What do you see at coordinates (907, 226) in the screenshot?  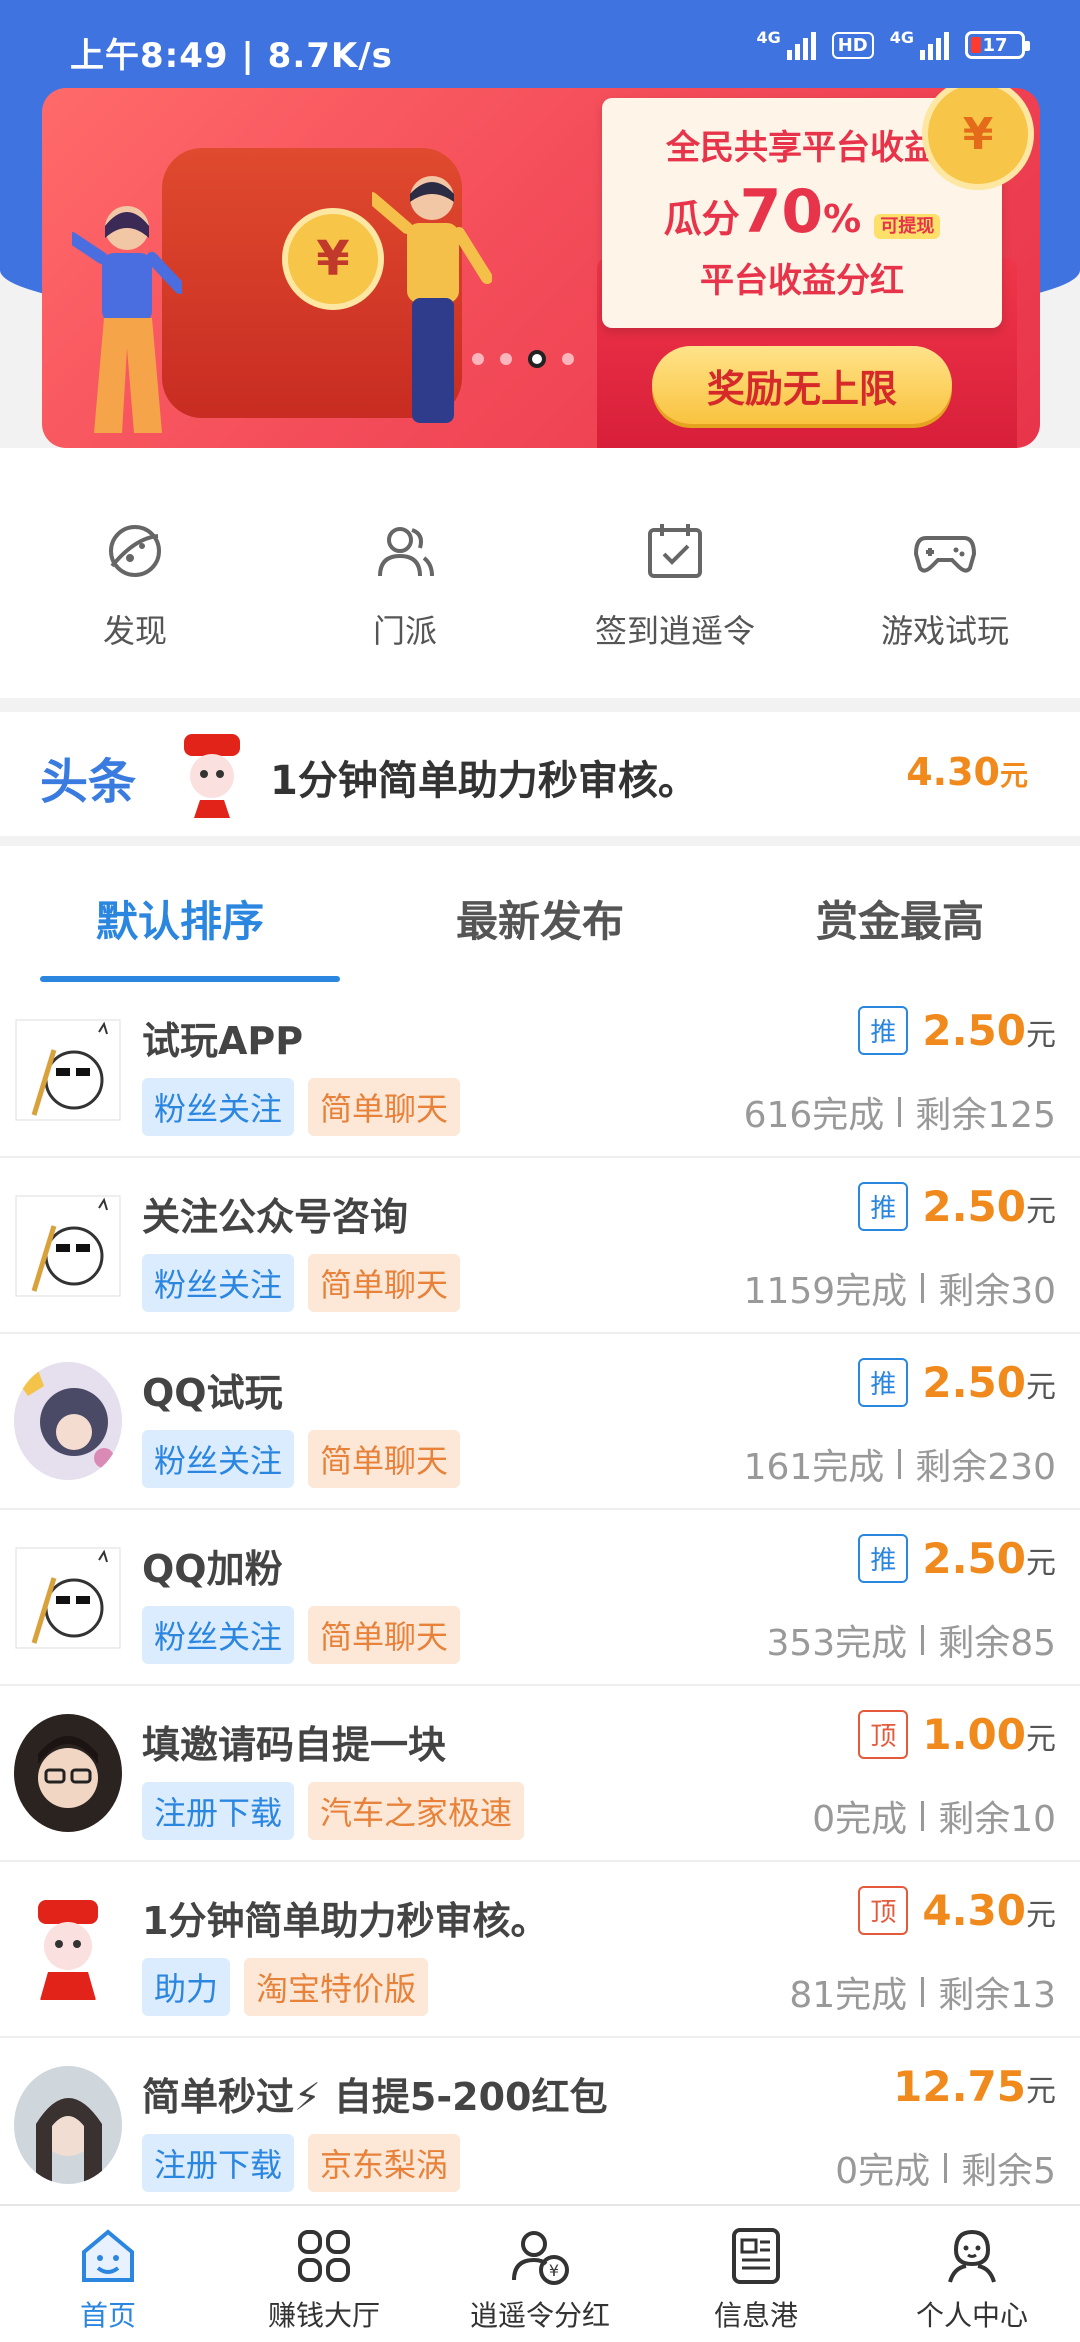 I see `withdrawable-badge: 可提现` at bounding box center [907, 226].